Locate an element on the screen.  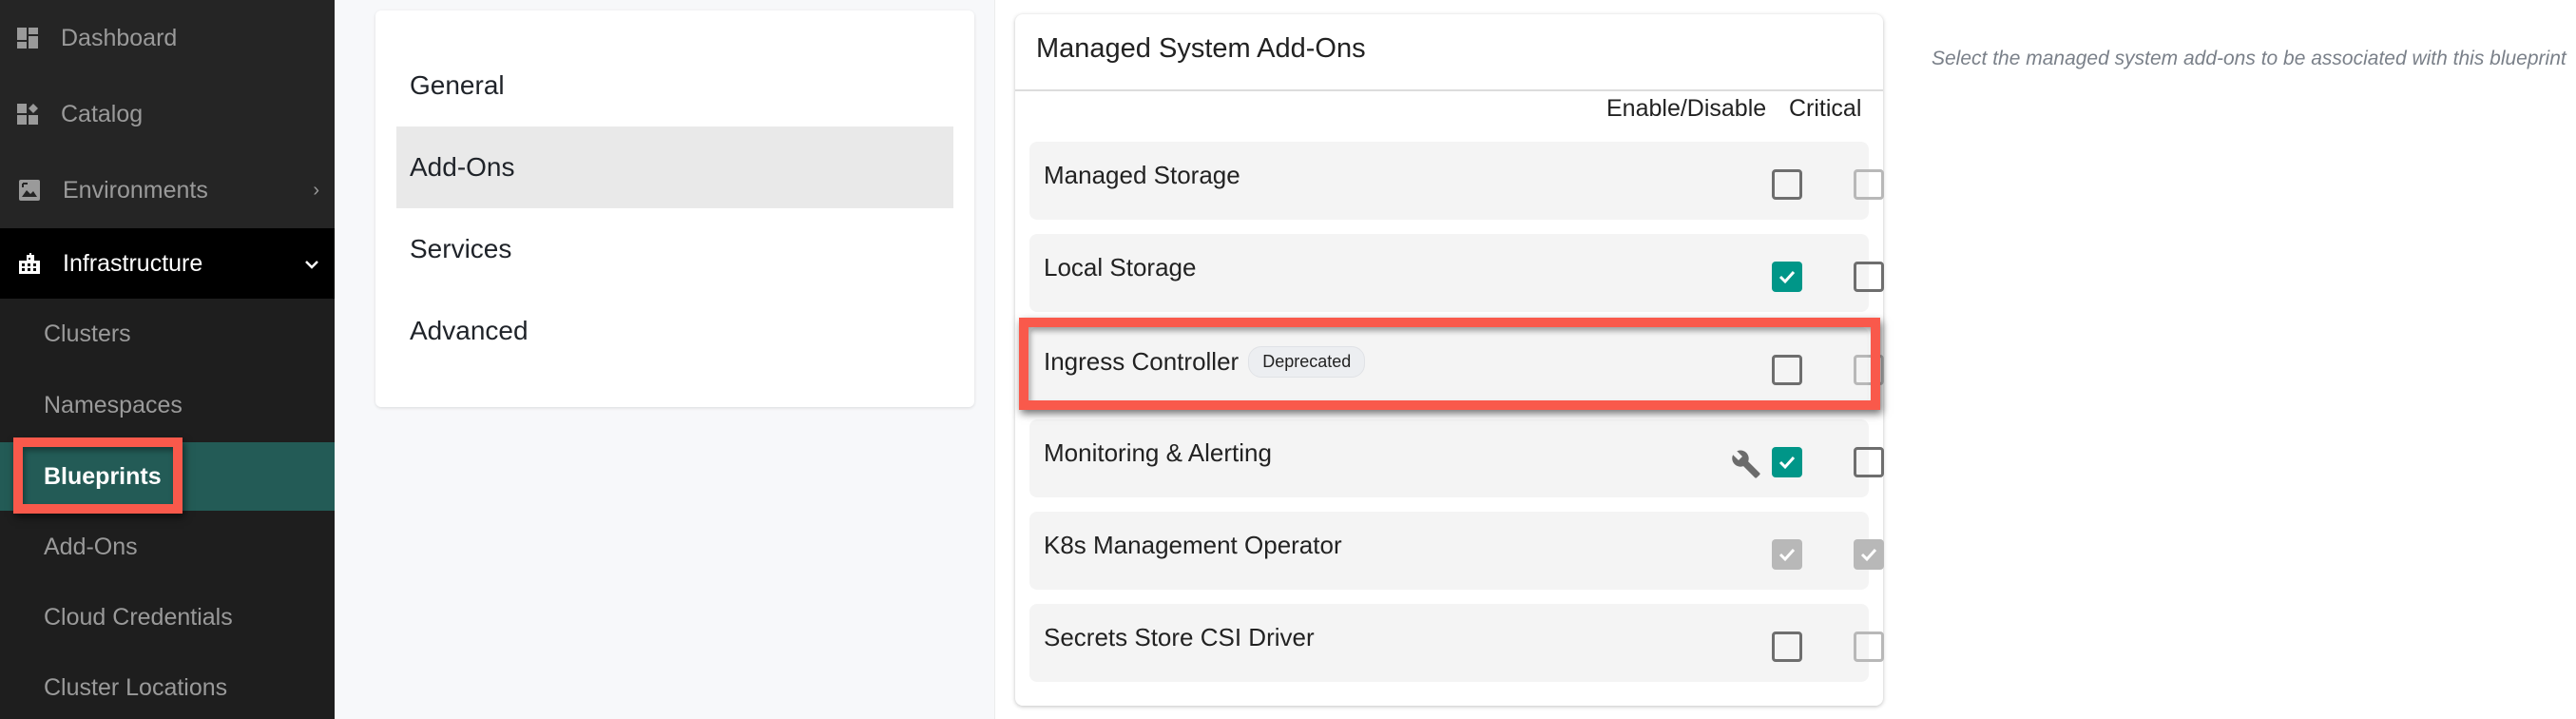
tab-label: Advanced is located at coordinates (469, 330).